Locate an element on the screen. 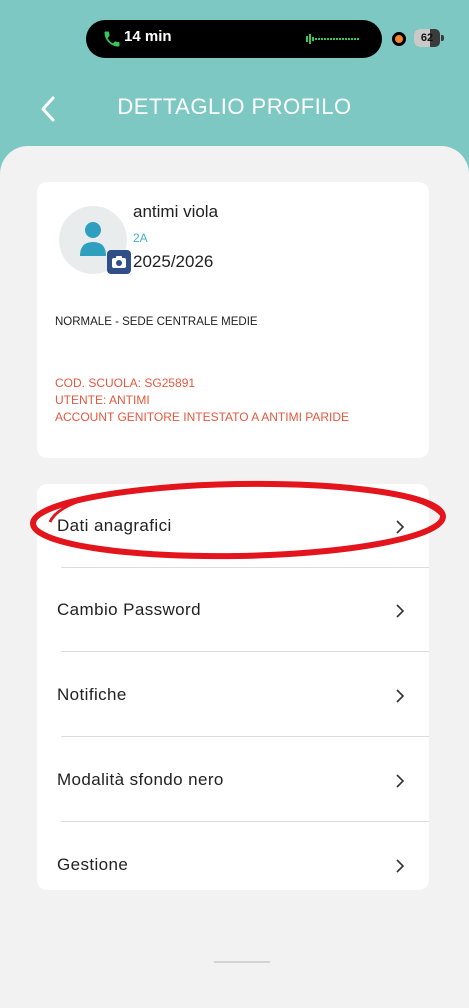  home-indicator is located at coordinates (242, 962).